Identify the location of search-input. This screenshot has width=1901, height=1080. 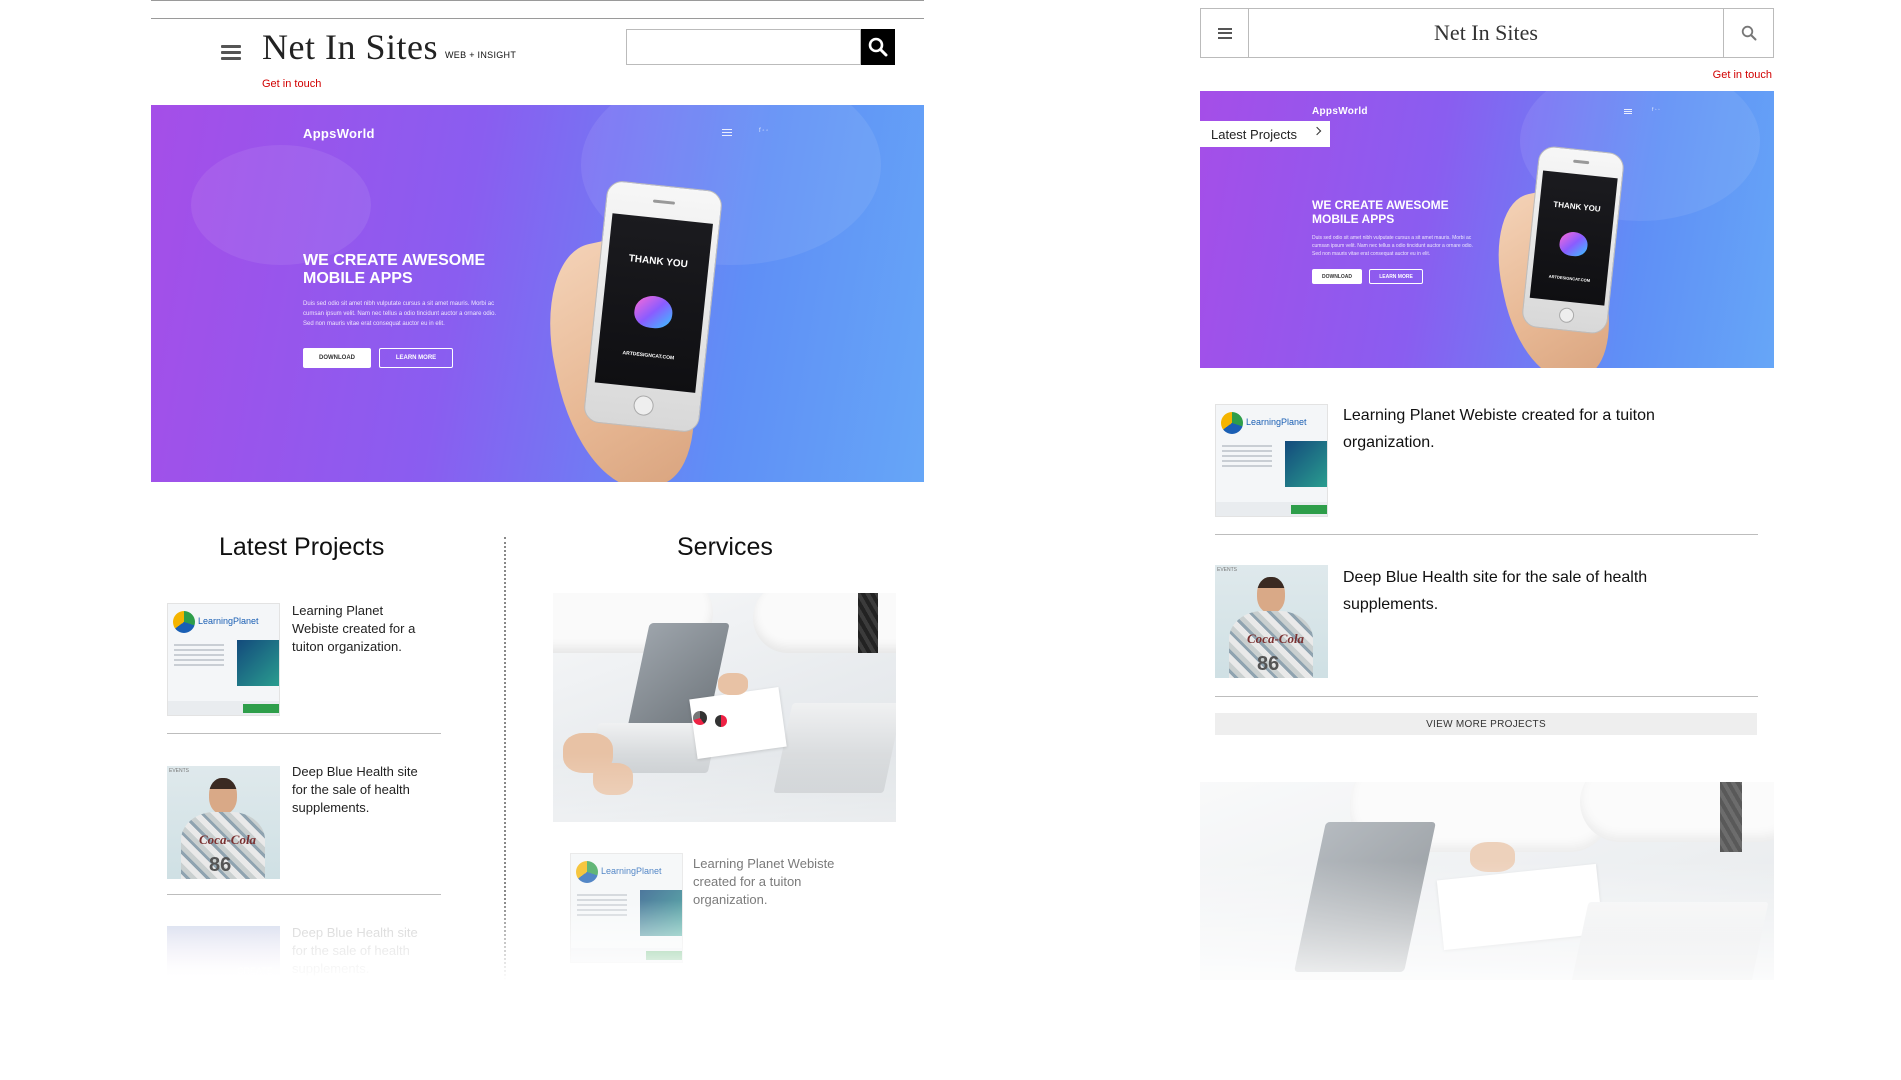
(743, 47).